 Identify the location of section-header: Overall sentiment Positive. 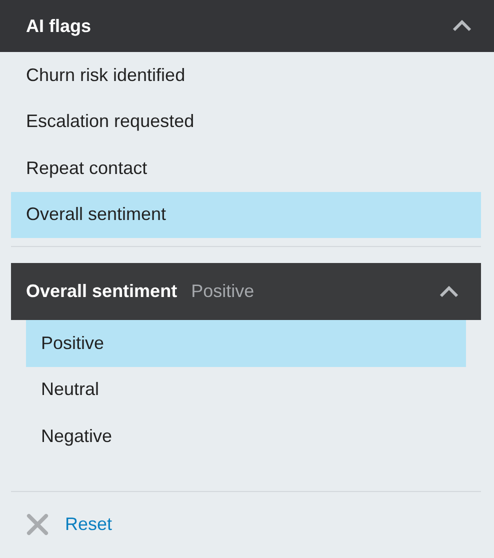
(246, 291).